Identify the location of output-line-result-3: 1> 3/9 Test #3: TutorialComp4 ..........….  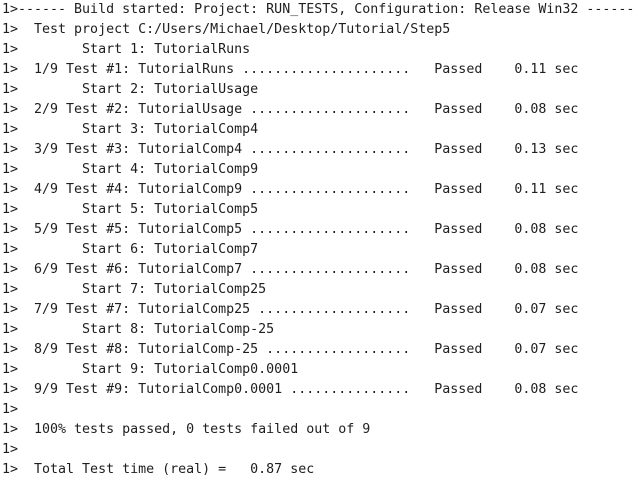
(290, 149).